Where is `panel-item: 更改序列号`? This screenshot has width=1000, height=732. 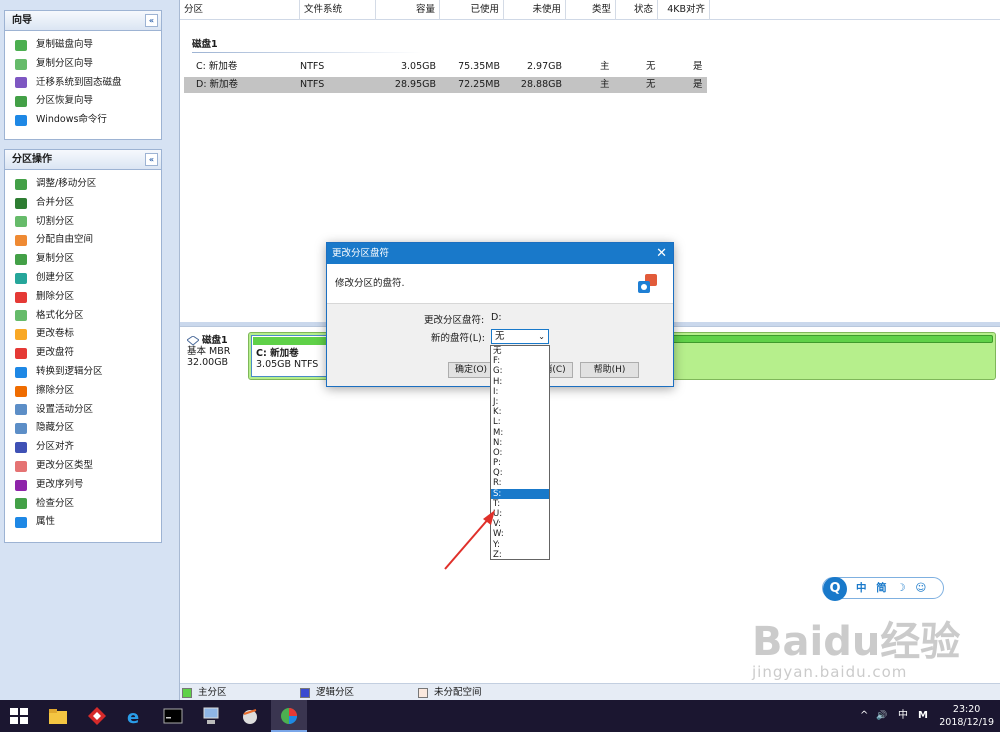 panel-item: 更改序列号 is located at coordinates (83, 485).